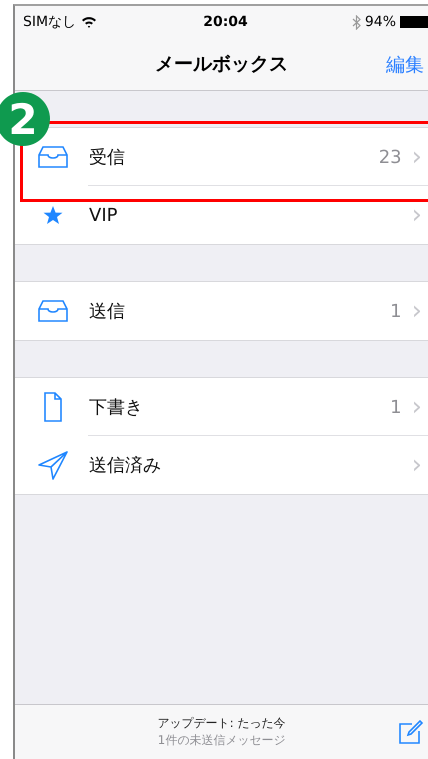 Image resolution: width=428 pixels, height=759 pixels. Describe the element at coordinates (390, 157) in the screenshot. I see `count-text: 23` at that location.